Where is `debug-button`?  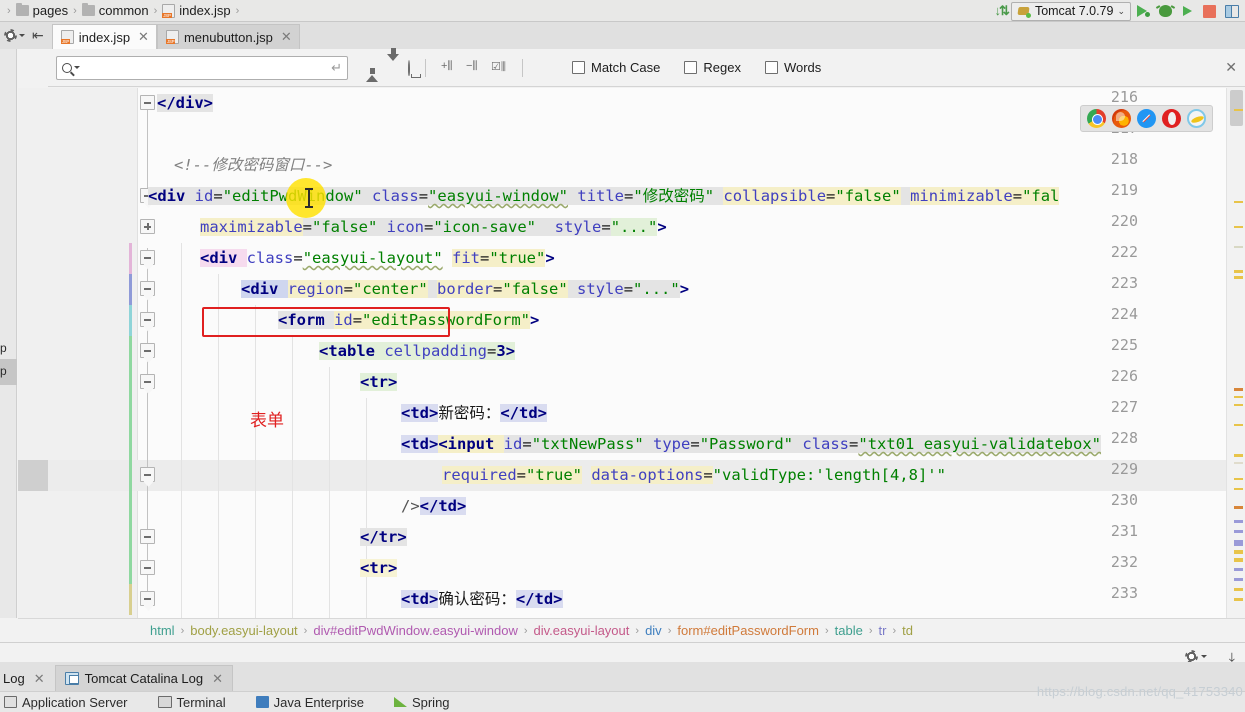
debug-button is located at coordinates (1165, 11).